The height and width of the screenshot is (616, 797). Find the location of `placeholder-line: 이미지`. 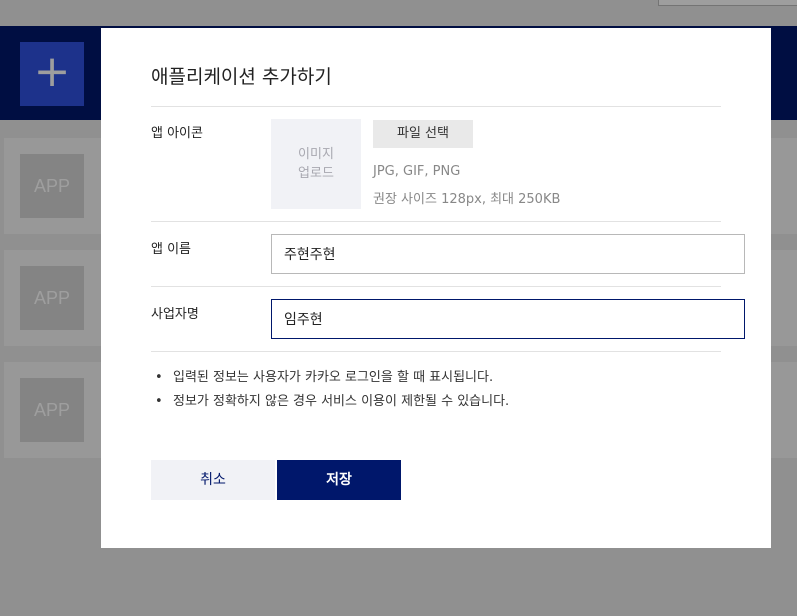

placeholder-line: 이미지 is located at coordinates (316, 154).